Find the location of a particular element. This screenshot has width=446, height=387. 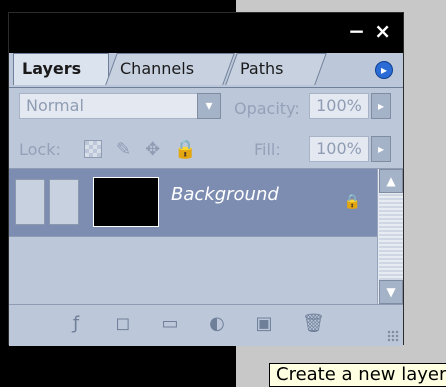

lock-fill-row: Lock: ✎ ✥ 🔒 Fill: 100% ▸ is located at coordinates (206, 148).